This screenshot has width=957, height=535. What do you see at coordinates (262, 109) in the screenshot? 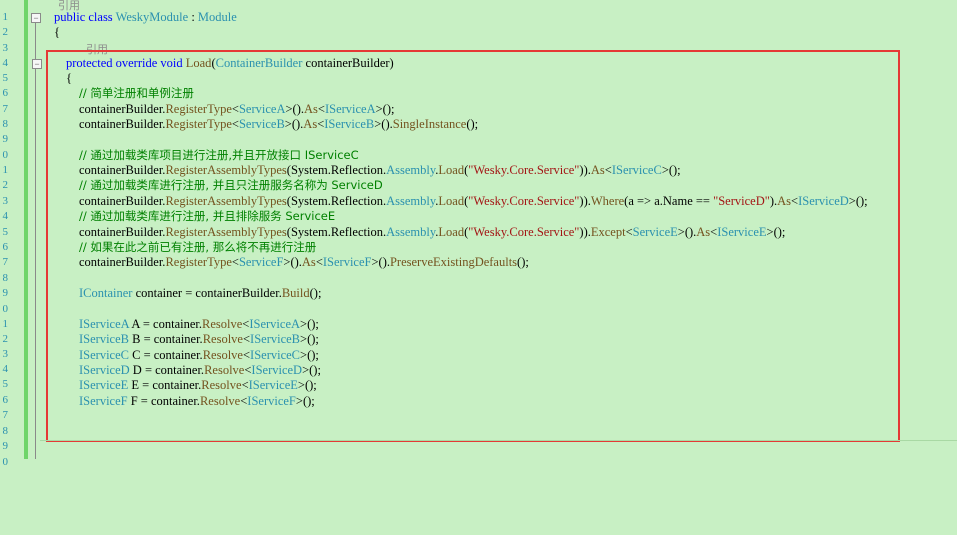
I see `token-type: ServiceA` at bounding box center [262, 109].